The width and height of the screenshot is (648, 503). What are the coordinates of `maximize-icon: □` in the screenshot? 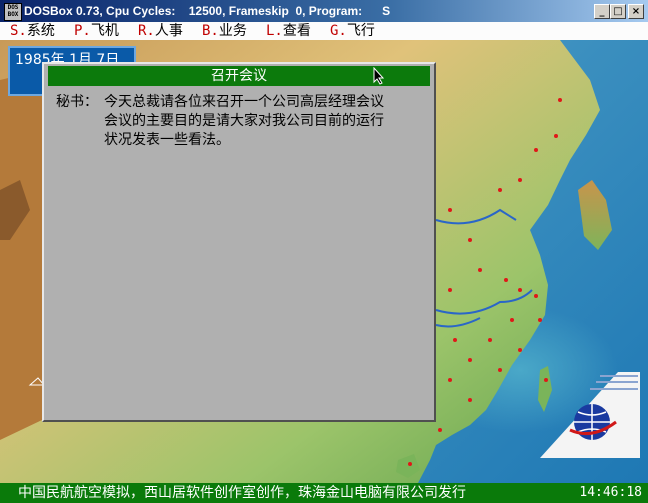 It's located at (618, 11).